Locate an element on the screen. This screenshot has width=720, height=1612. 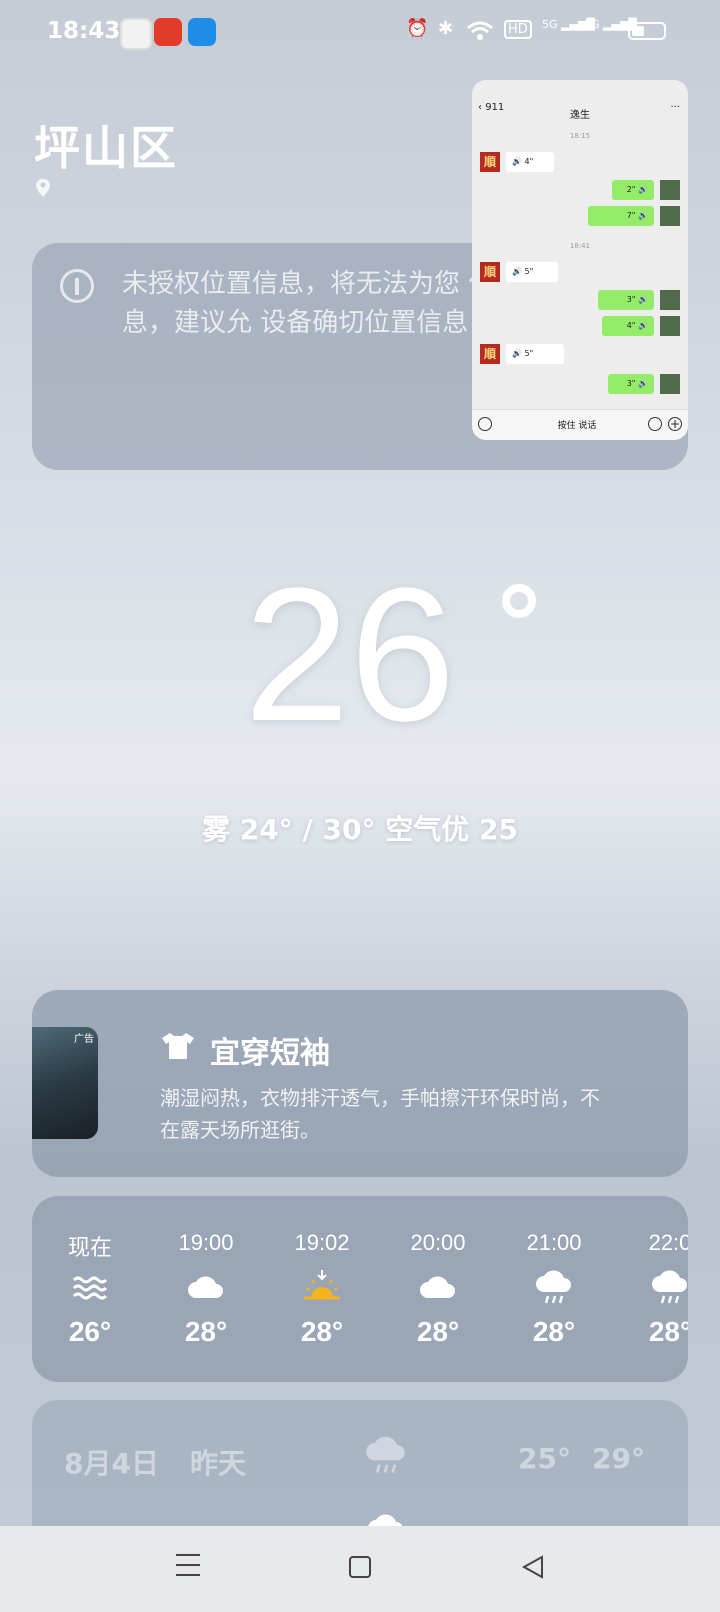
robot-app-icon is located at coordinates (136, 34).